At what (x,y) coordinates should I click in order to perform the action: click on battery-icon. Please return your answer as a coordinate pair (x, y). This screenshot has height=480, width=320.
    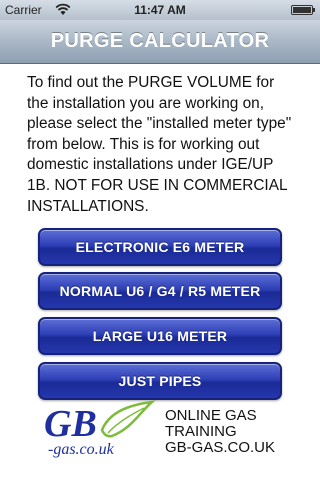
    Looking at the image, I should click on (303, 10).